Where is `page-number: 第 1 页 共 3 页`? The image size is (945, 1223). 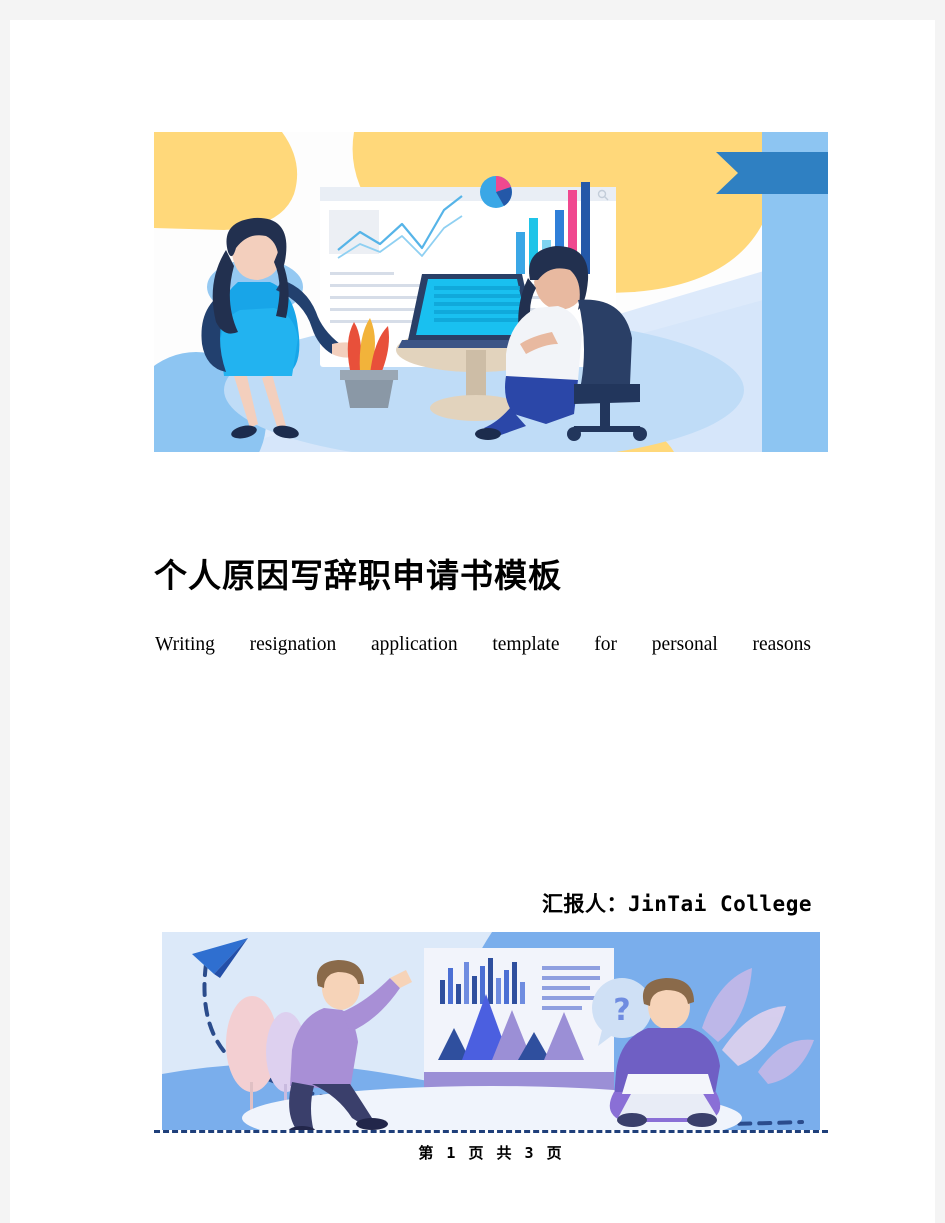 page-number: 第 1 页 共 3 页 is located at coordinates (491, 1153).